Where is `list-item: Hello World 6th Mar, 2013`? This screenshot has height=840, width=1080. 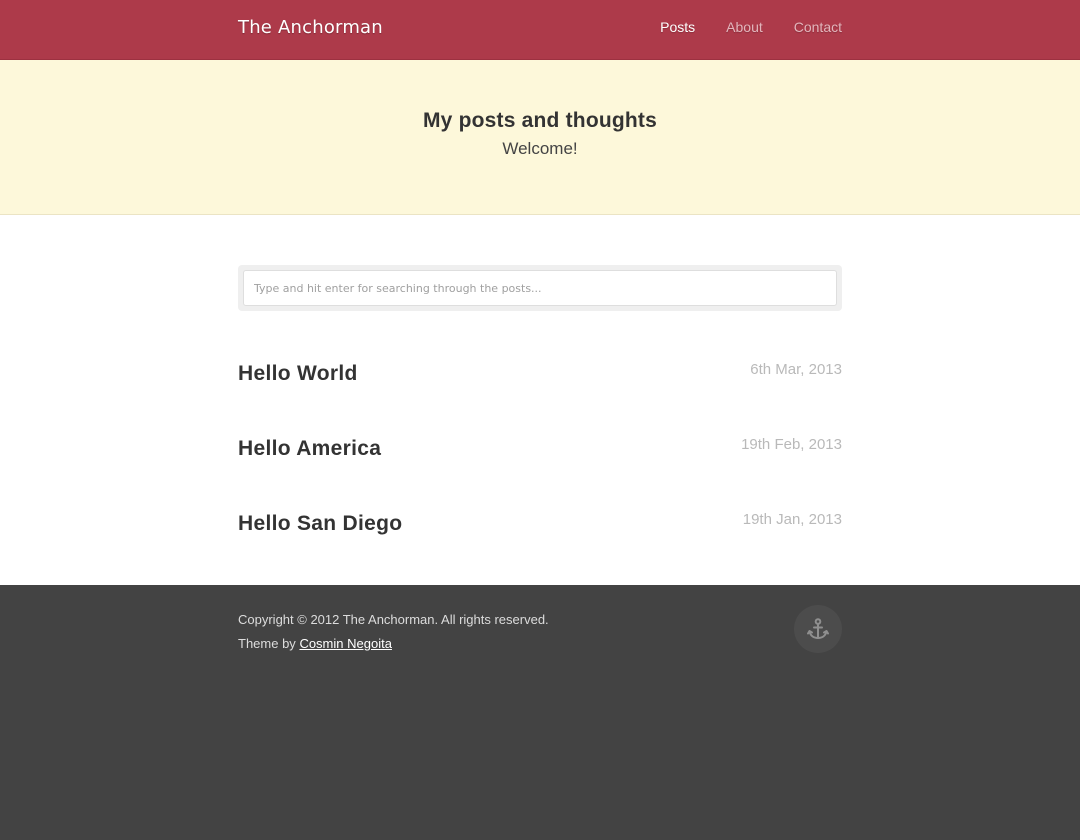 list-item: Hello World 6th Mar, 2013 is located at coordinates (540, 392).